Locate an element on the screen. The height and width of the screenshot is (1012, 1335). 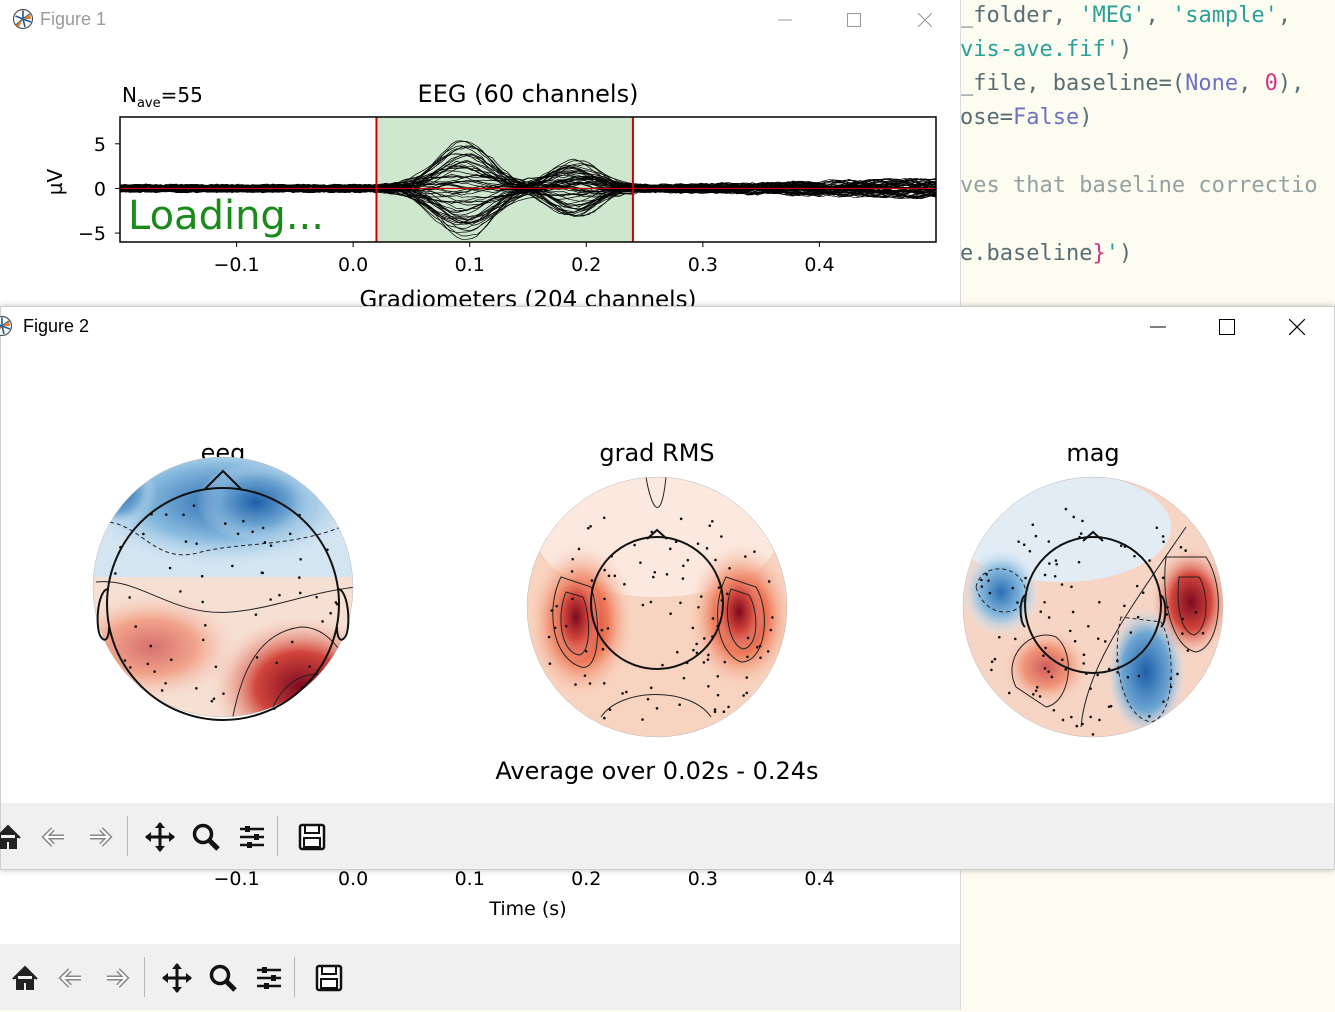
code-token: False is located at coordinates (1046, 117).